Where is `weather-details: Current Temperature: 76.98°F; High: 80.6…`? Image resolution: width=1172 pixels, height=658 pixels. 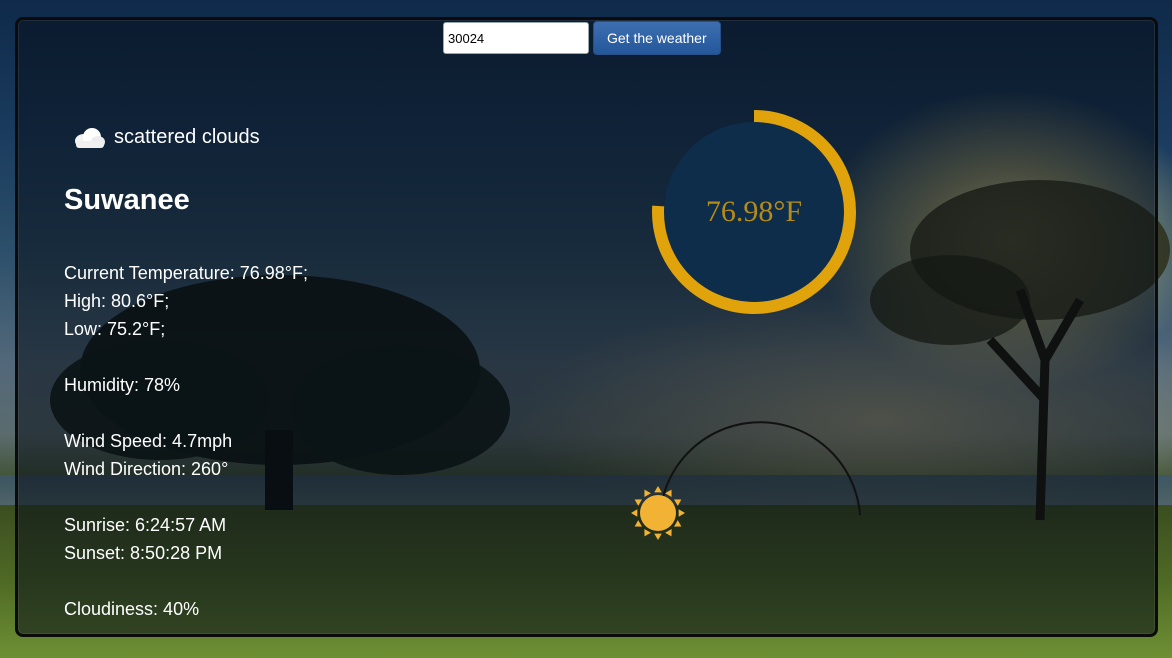
weather-details: Current Temperature: 76.98°F; High: 80.6… is located at coordinates (186, 441).